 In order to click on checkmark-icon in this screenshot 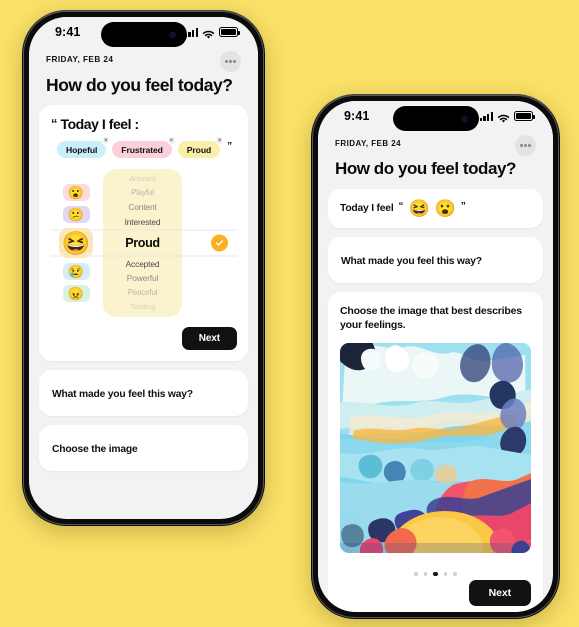, I will do `click(219, 243)`.